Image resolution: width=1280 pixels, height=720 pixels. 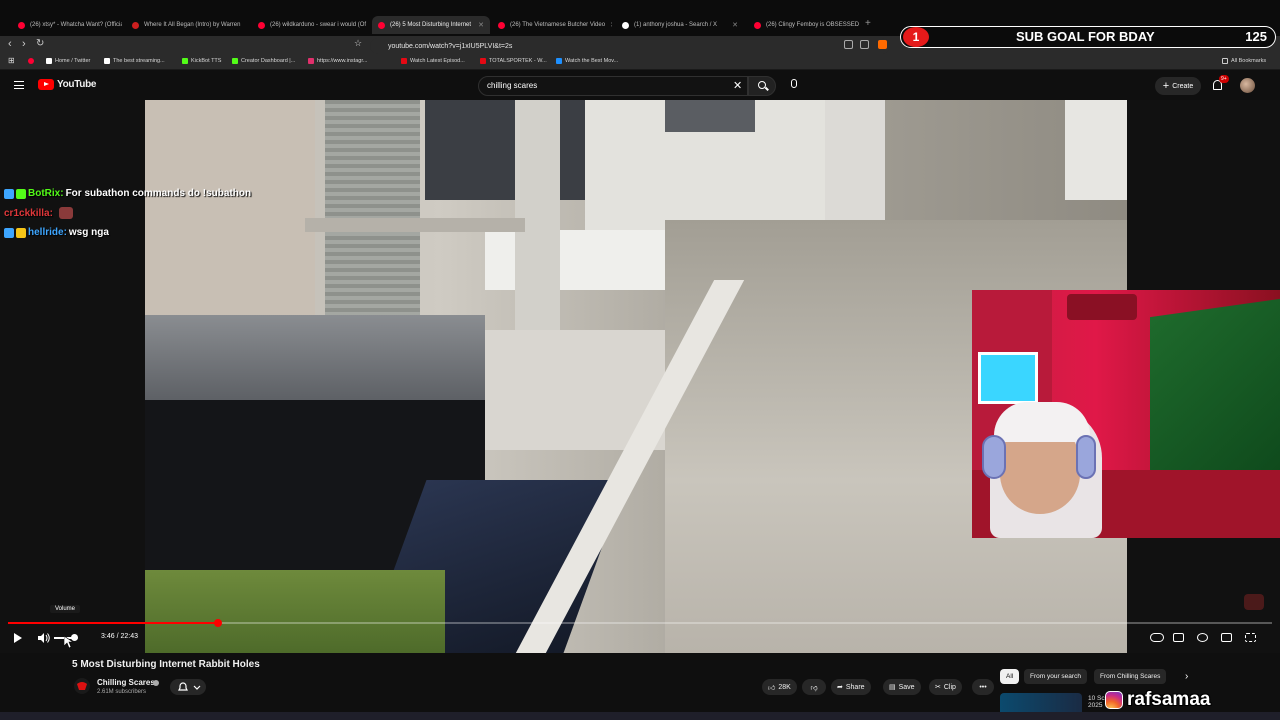 What do you see at coordinates (779, 687) in the screenshot?
I see `like-button: 👍︎ 28K` at bounding box center [779, 687].